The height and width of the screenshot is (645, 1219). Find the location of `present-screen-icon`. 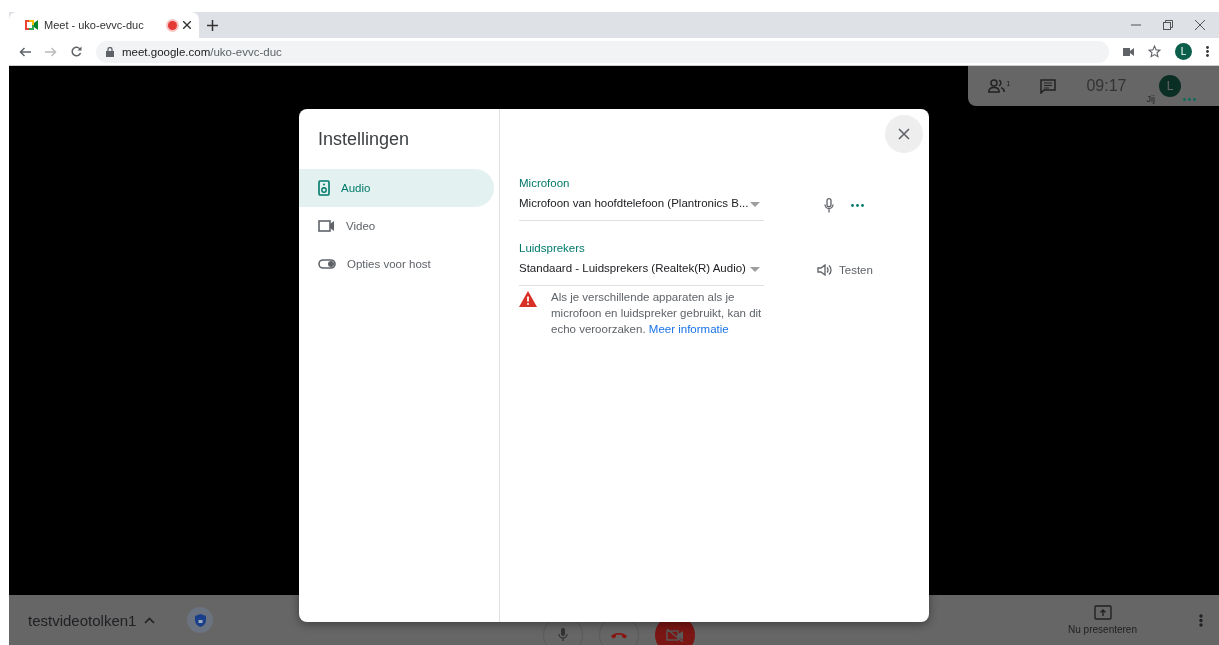

present-screen-icon is located at coordinates (1102, 612).